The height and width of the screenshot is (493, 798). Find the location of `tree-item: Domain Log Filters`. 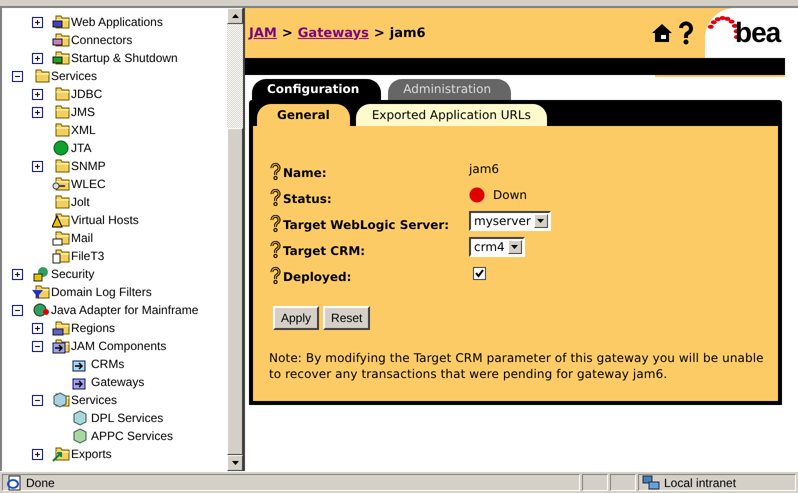

tree-item: Domain Log Filters is located at coordinates (101, 292).